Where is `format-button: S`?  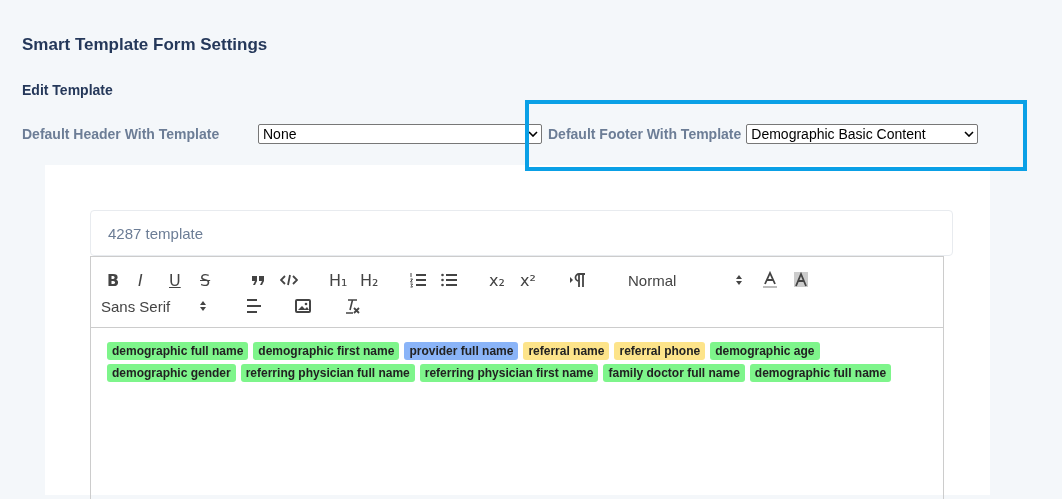 format-button: S is located at coordinates (215, 280).